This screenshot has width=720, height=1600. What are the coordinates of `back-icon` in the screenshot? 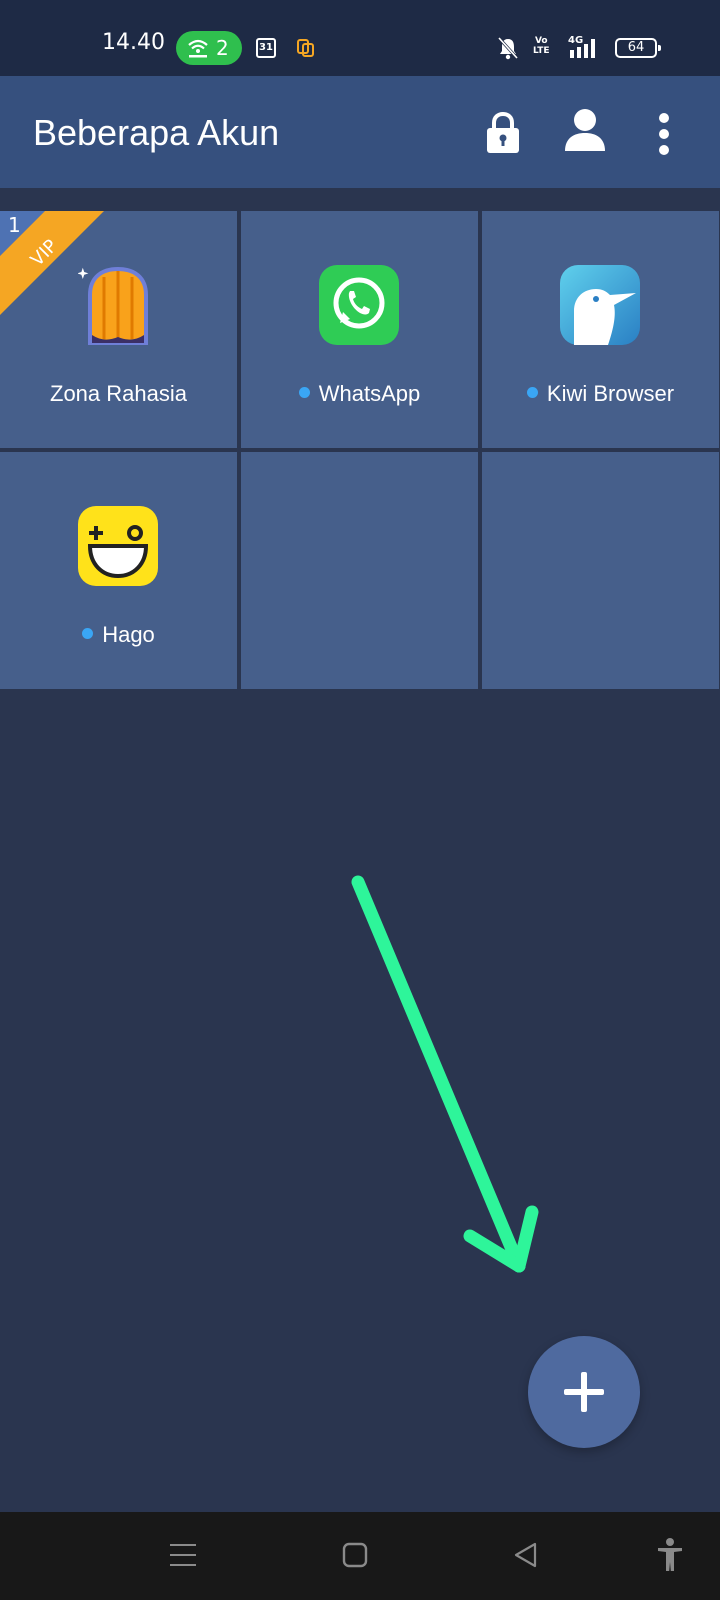 It's located at (526, 1555).